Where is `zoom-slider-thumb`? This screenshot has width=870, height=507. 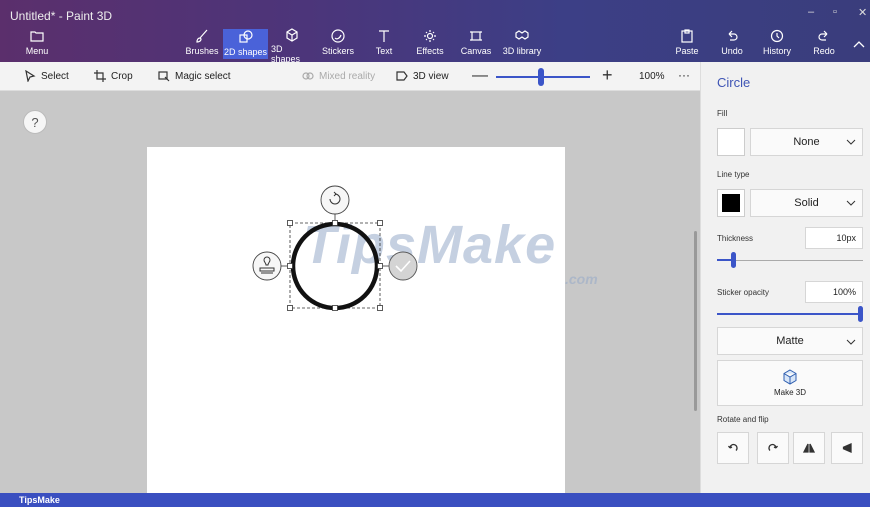 zoom-slider-thumb is located at coordinates (541, 77).